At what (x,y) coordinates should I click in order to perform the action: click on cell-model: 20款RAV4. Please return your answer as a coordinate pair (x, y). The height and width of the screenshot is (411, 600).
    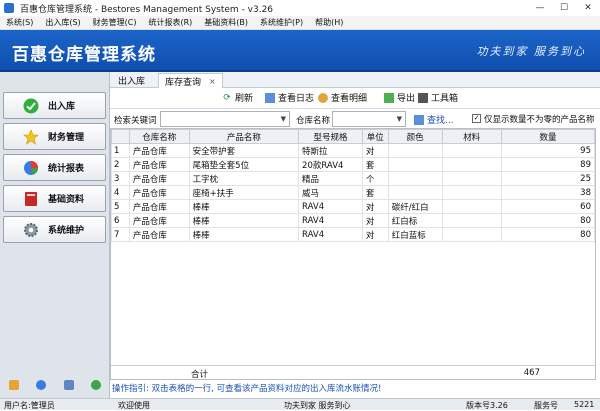
    Looking at the image, I should click on (330, 164).